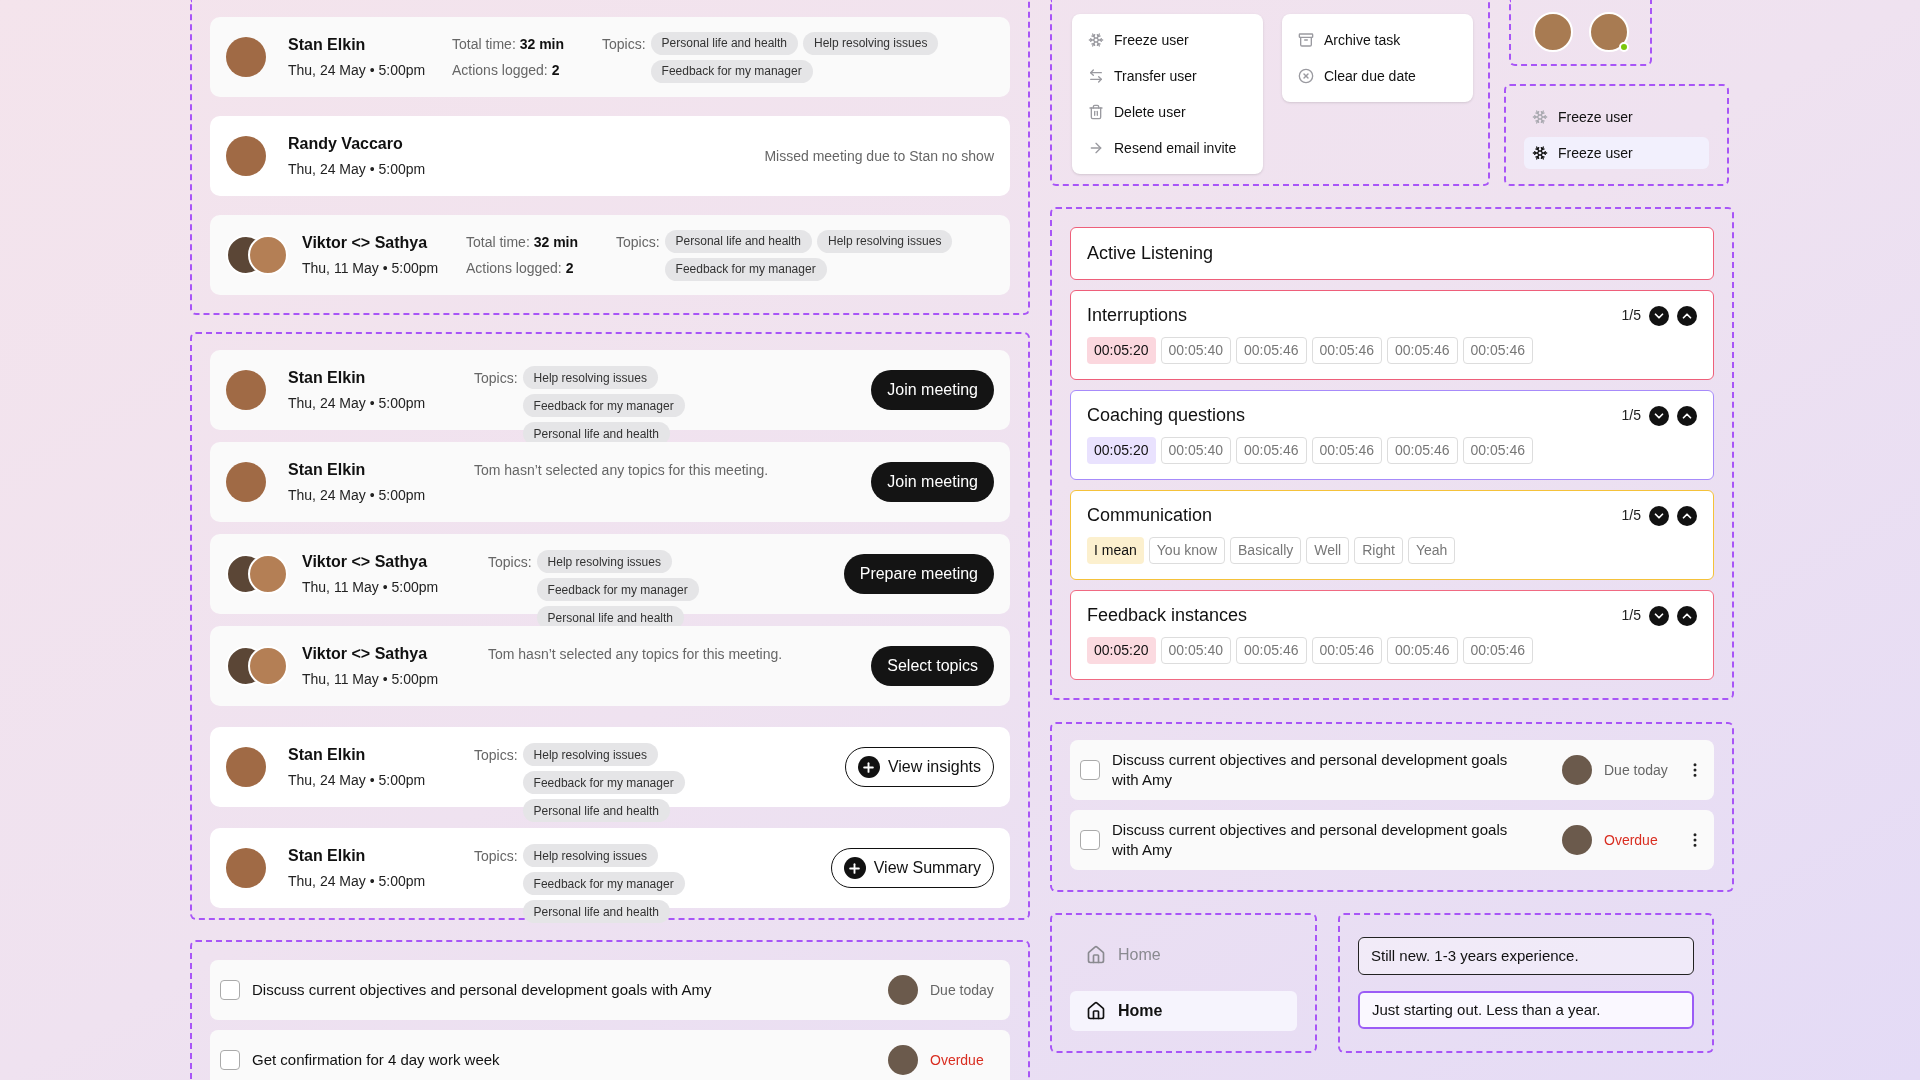 This screenshot has width=1920, height=1080. Describe the element at coordinates (912, 868) in the screenshot. I see `action-button: View Summary` at that location.